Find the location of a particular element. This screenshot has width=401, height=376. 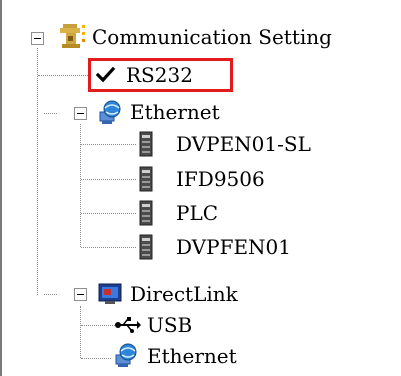

tree-line-ethernet is located at coordinates (50, 113).